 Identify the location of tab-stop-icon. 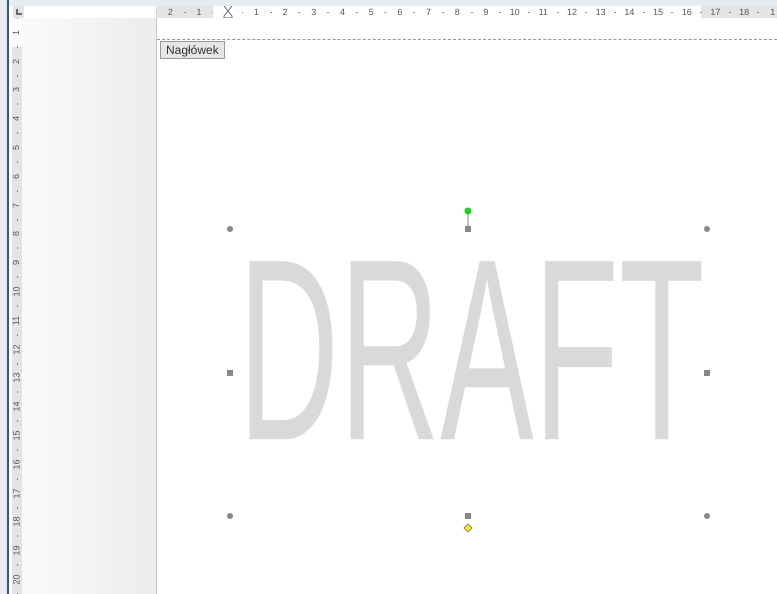
(19, 12).